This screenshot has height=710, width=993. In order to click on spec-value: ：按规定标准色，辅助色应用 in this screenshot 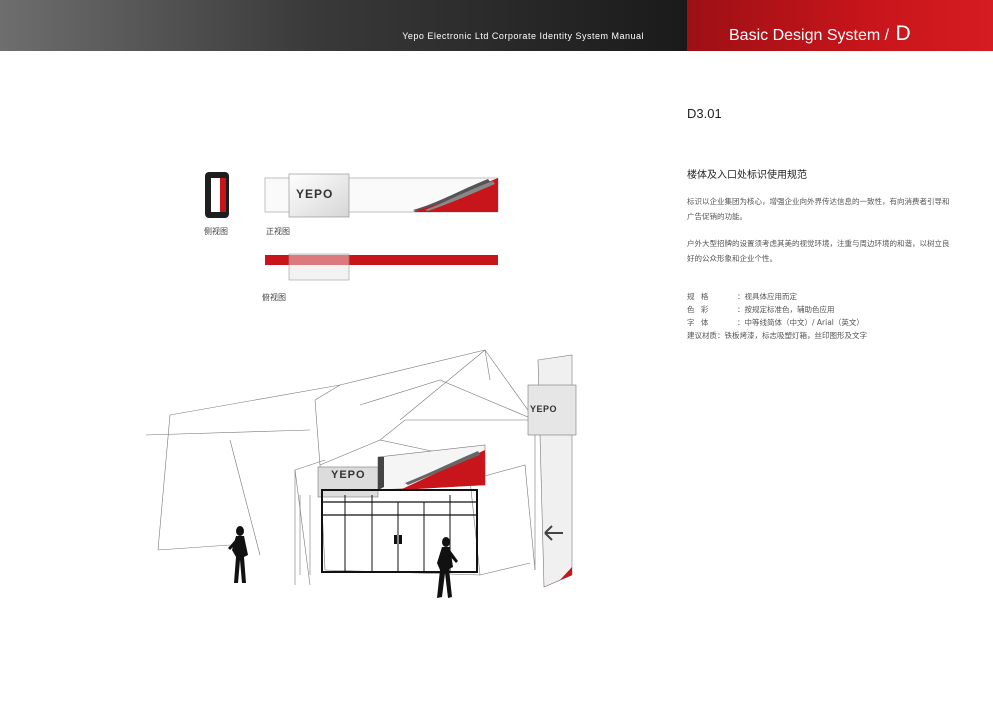, I will do `click(786, 309)`.